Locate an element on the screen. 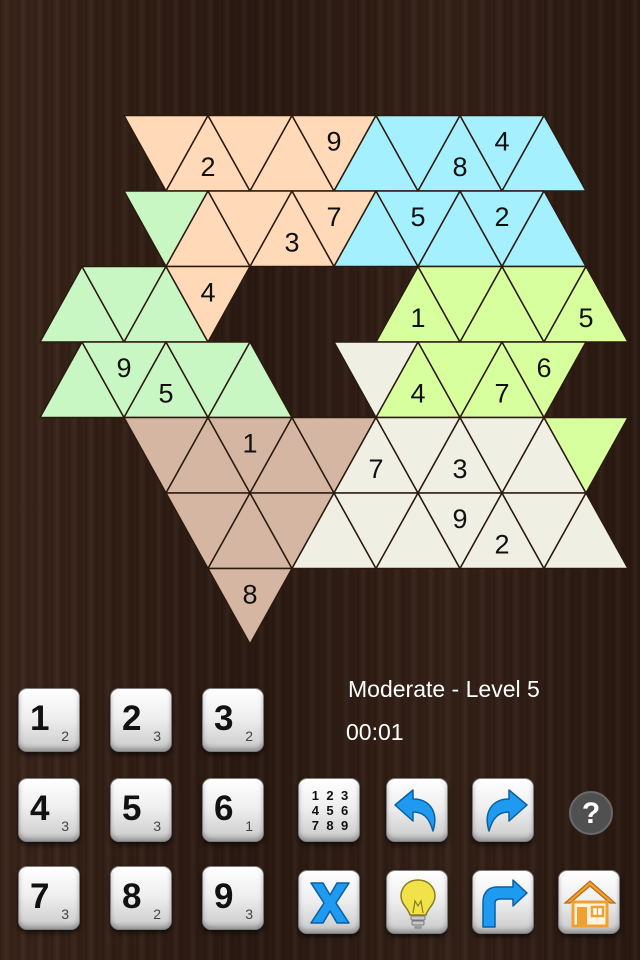  help-icon: ? is located at coordinates (591, 813).